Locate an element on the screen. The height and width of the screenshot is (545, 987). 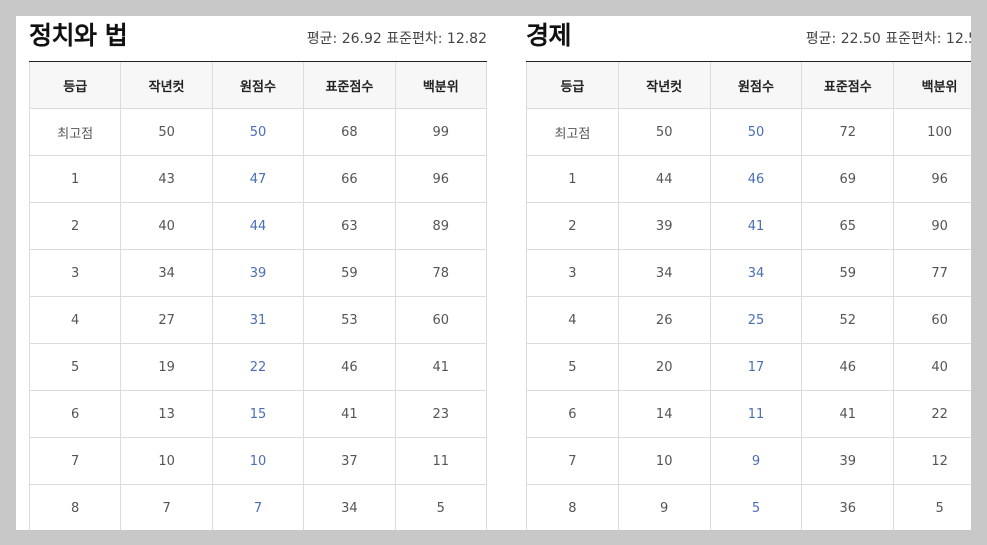
table-cell: 53 is located at coordinates (349, 320).